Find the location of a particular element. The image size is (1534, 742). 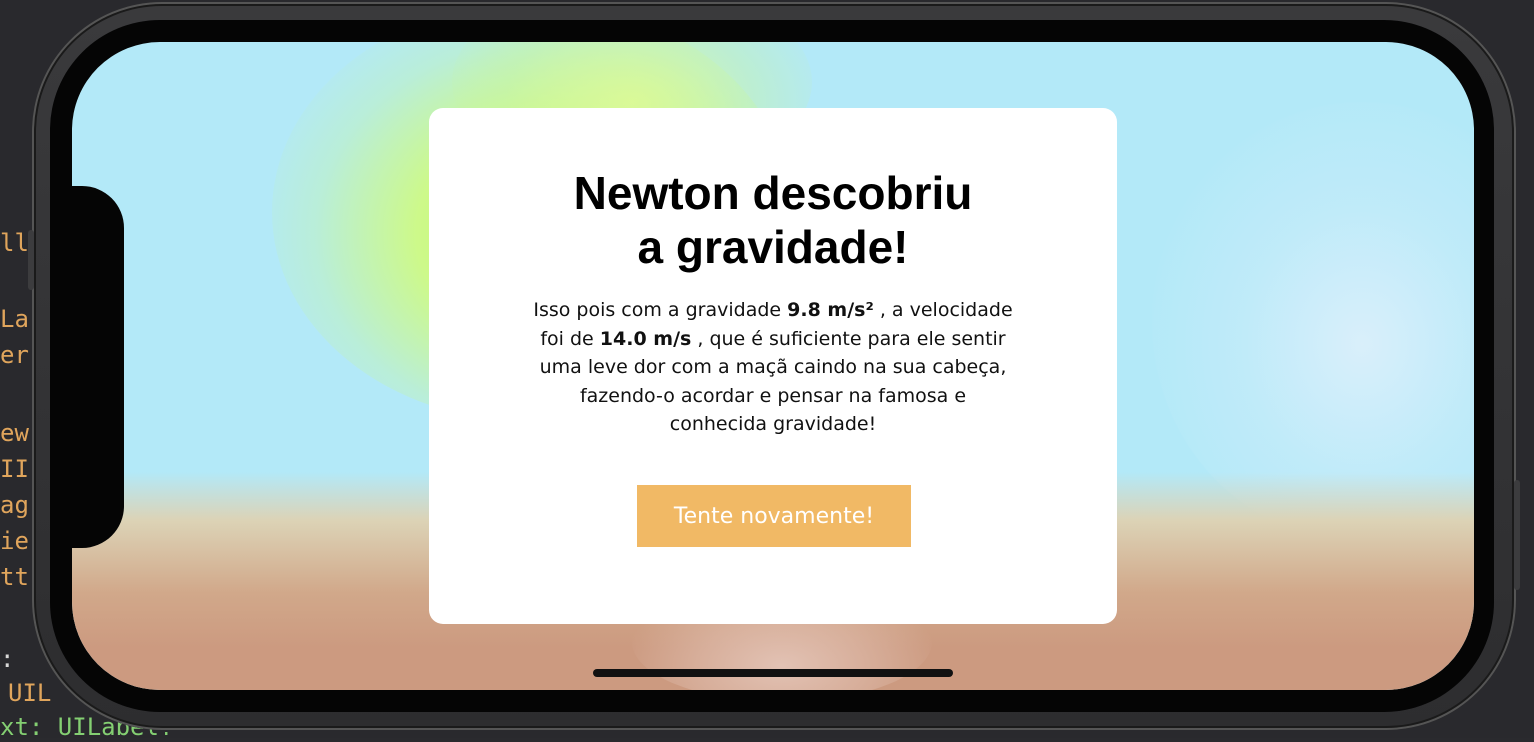

velocity-value: 14.0 m/s is located at coordinates (645, 338).